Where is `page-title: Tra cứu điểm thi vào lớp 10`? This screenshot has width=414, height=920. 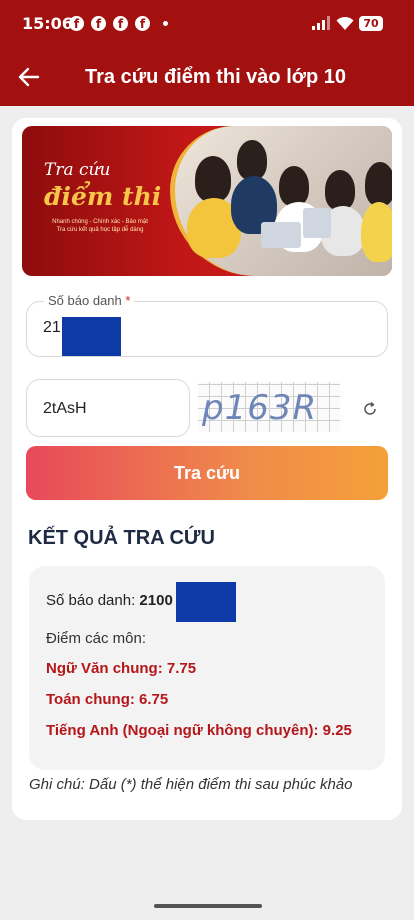
page-title: Tra cứu điểm thi vào lớp 10 is located at coordinates (215, 77).